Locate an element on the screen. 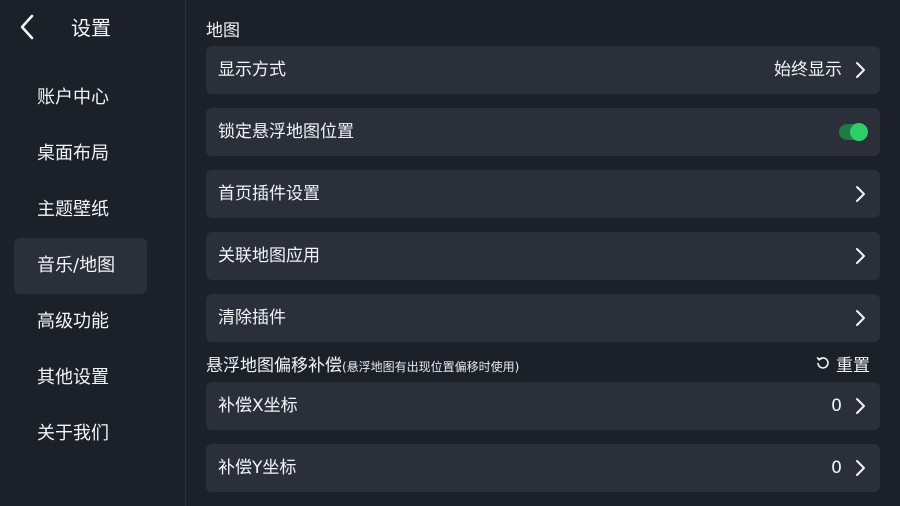 The width and height of the screenshot is (900, 506). sidebar-item-music-map: 音乐/地图 is located at coordinates (80, 266).